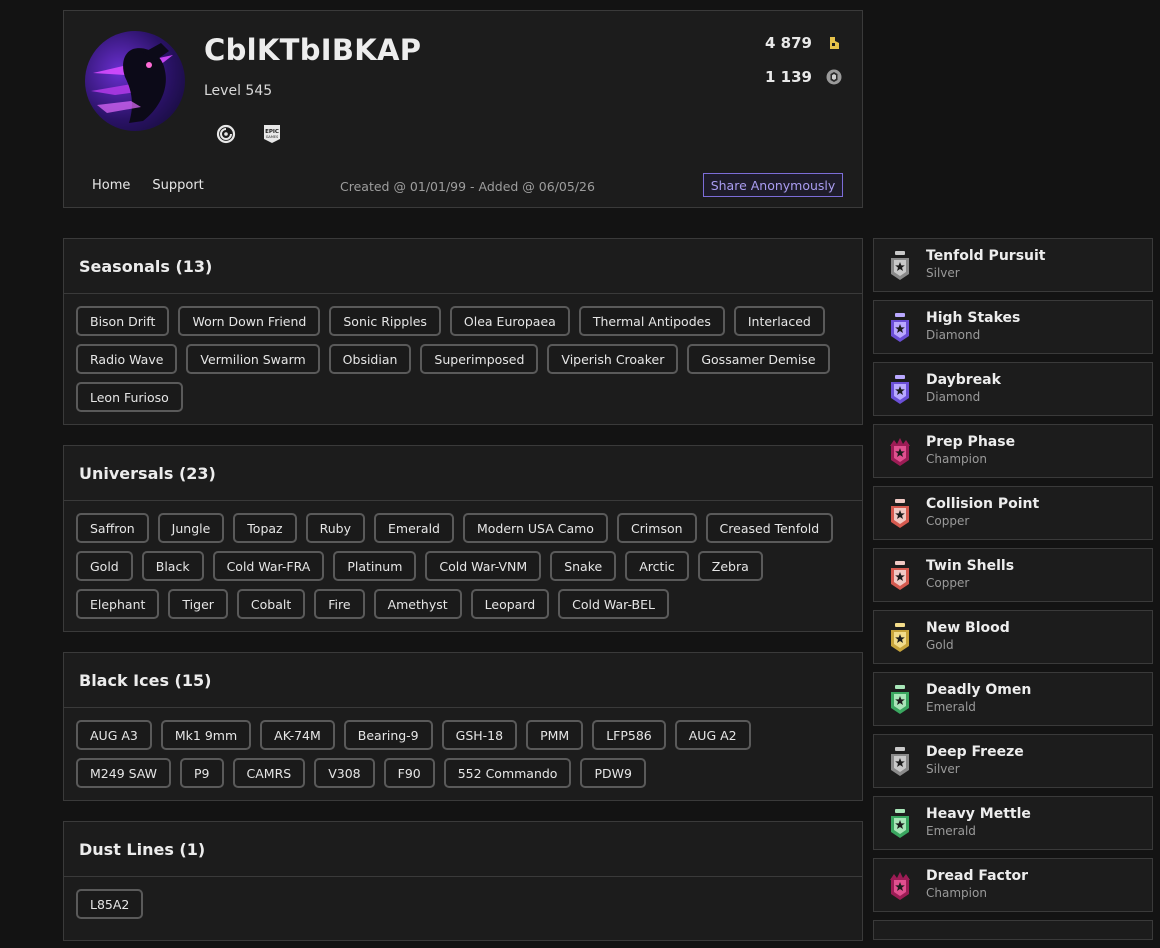 The image size is (1160, 948). Describe the element at coordinates (1013, 823) in the screenshot. I see `achievement-card: Heavy Mettle Emerald` at that location.